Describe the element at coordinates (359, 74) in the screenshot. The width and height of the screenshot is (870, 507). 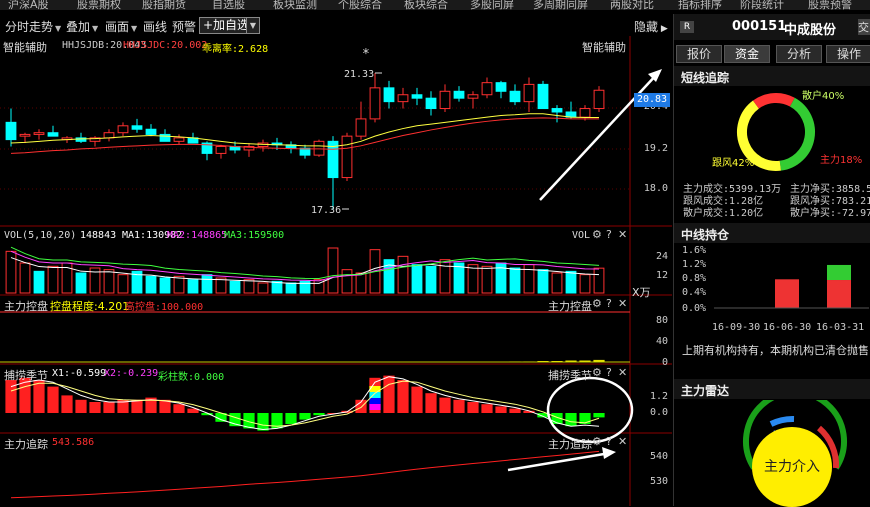
I see `high-price-label: 21.33` at that location.